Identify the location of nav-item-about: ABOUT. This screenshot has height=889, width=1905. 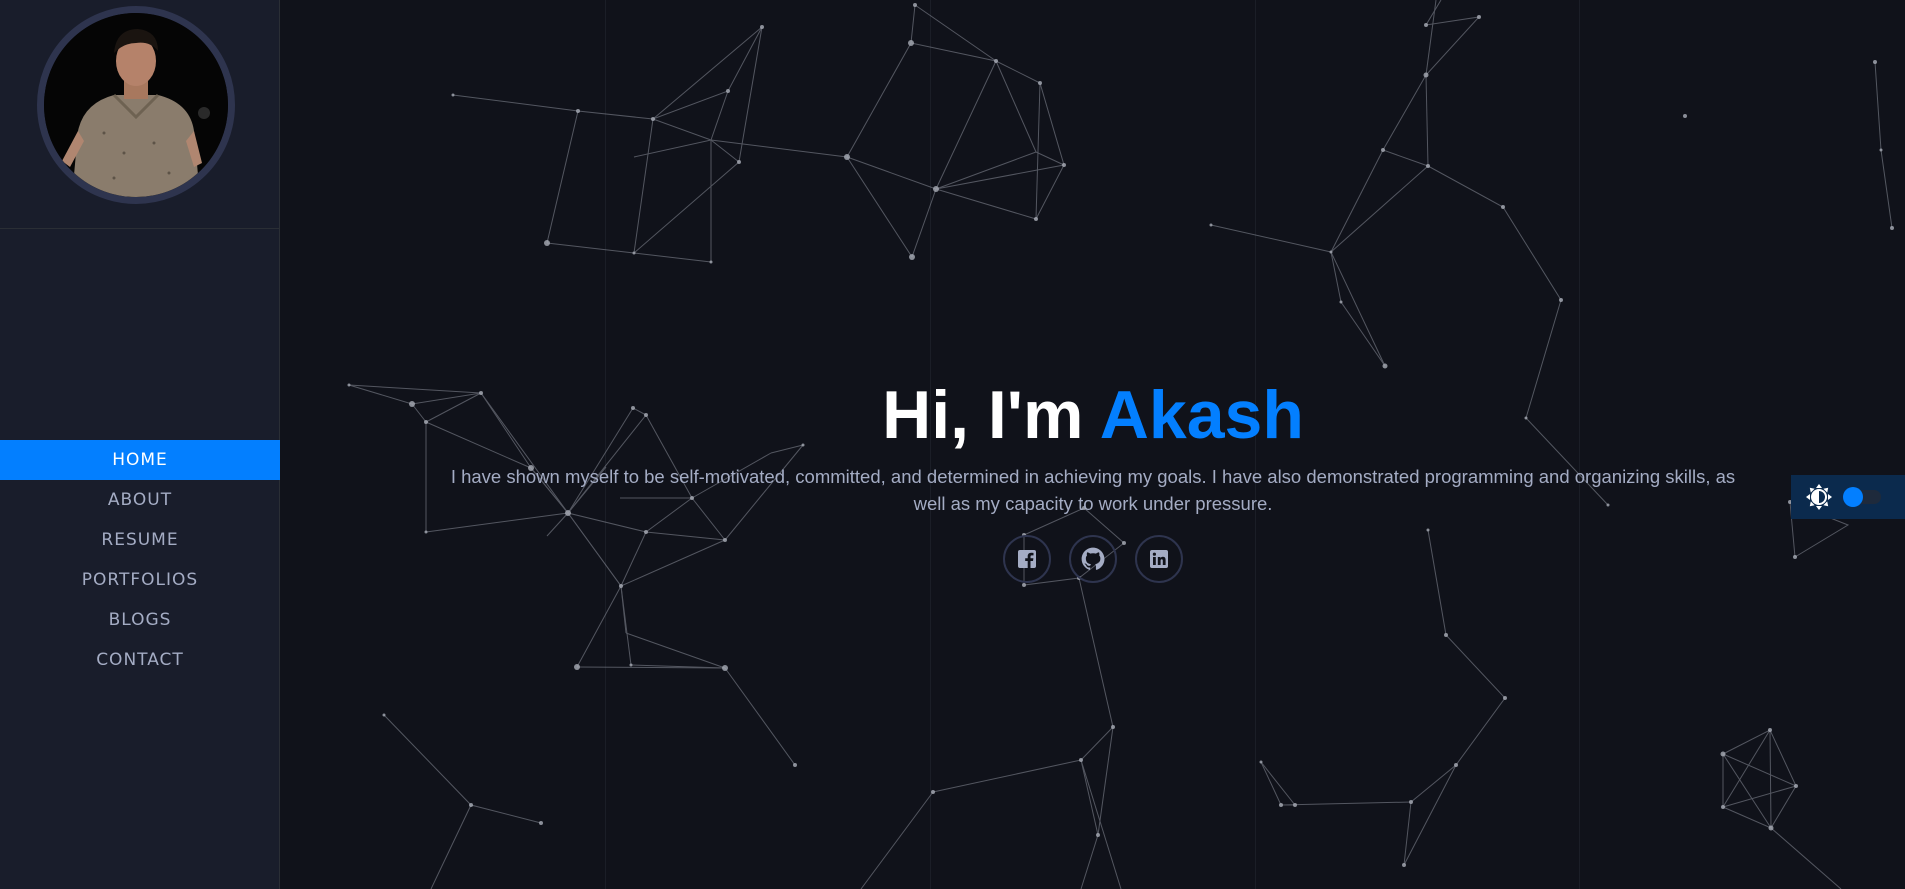
(140, 500).